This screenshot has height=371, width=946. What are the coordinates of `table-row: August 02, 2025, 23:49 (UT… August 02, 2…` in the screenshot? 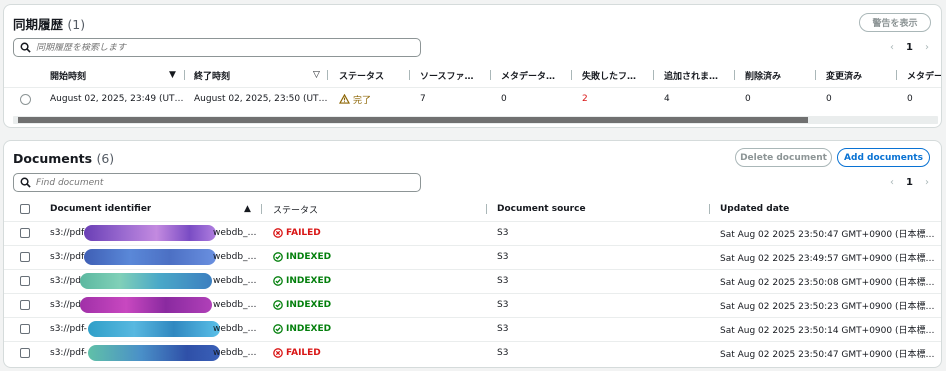 It's located at (472, 98).